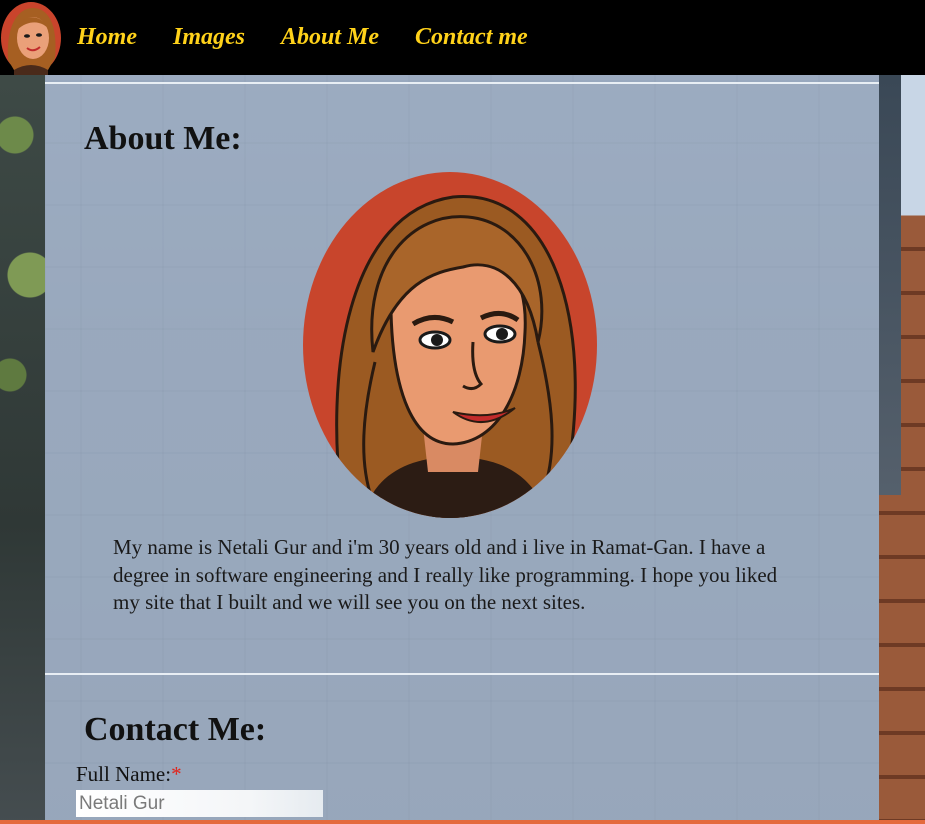  I want to click on site-header: Home Images About Me Contact me, so click(462, 37).